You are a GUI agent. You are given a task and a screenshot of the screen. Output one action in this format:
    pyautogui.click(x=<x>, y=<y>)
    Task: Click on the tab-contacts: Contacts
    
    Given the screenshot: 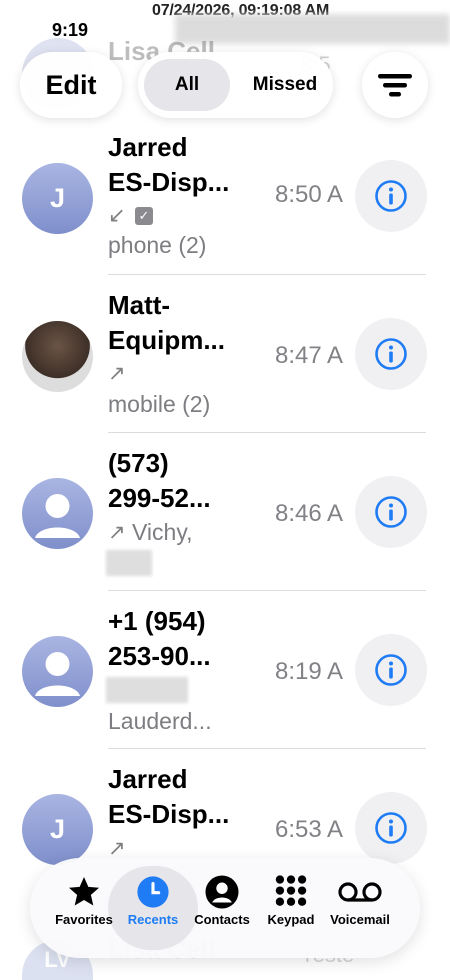 What is the action you would take?
    pyautogui.click(x=222, y=908)
    